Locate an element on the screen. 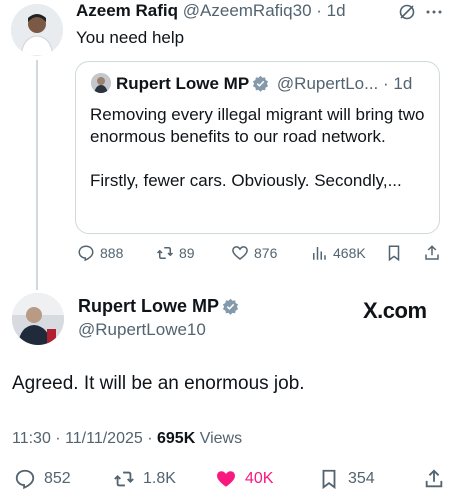  repost-count: 89 is located at coordinates (187, 253).